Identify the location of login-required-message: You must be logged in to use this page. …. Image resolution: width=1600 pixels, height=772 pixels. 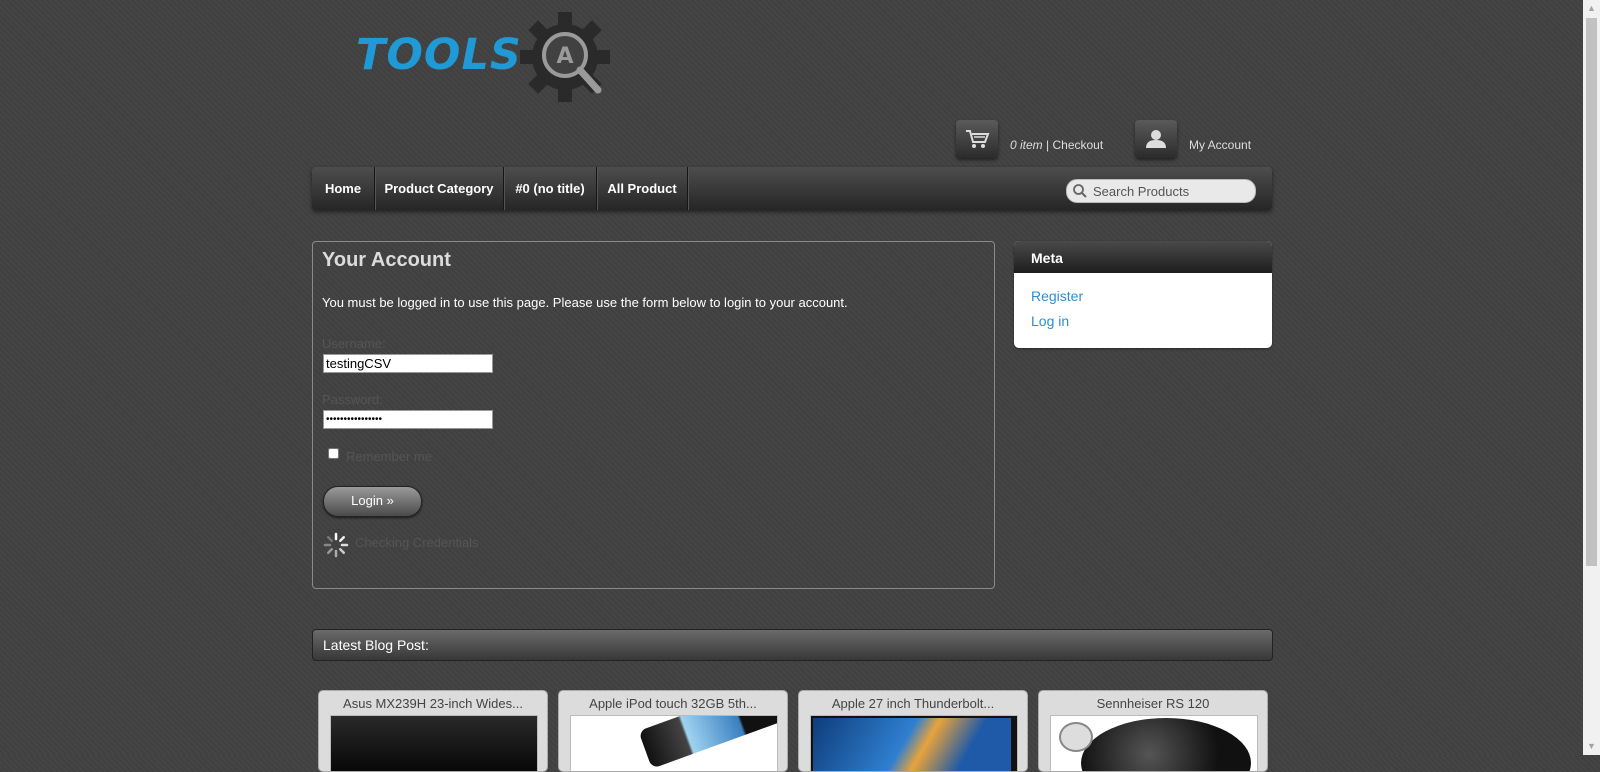
(585, 302).